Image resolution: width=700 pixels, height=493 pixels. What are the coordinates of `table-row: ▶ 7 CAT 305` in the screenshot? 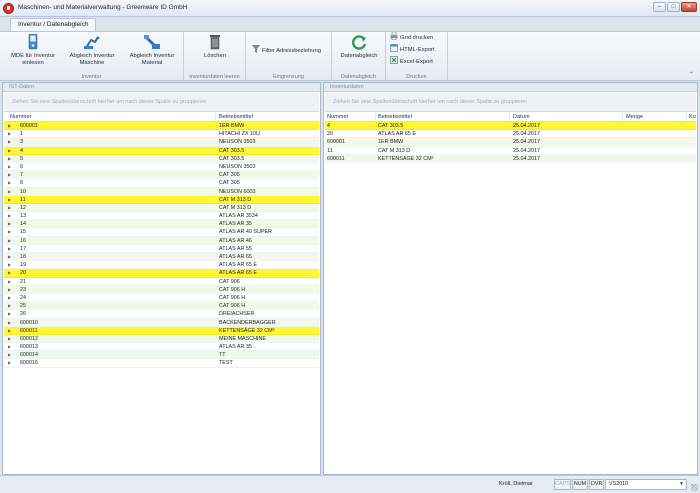 It's located at (161, 175).